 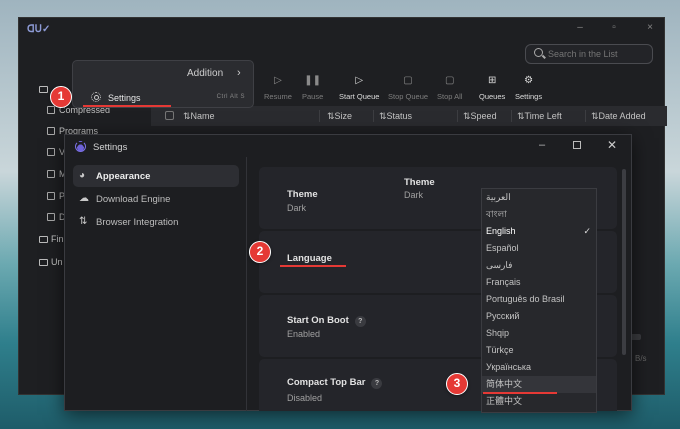 What do you see at coordinates (51, 110) in the screenshot?
I see `archive-icon` at bounding box center [51, 110].